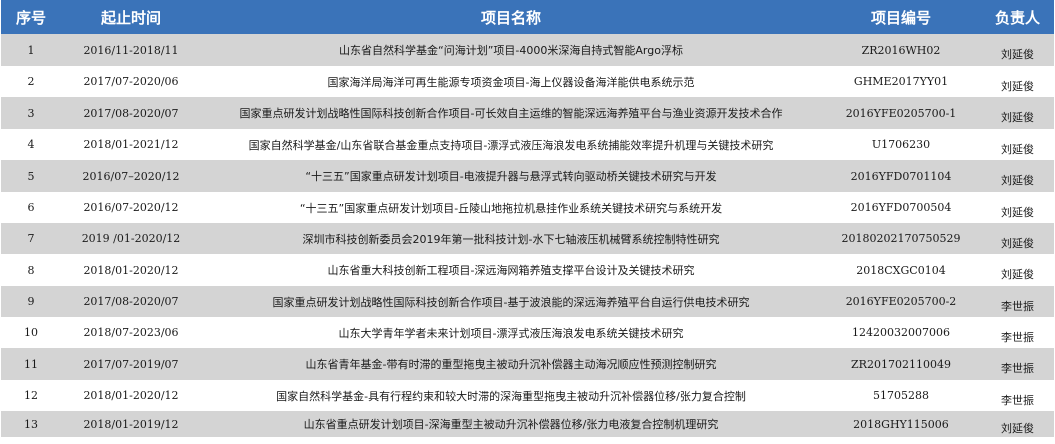 This screenshot has height=444, width=1055. Describe the element at coordinates (130, 17) in the screenshot. I see `header-period: 起止时间` at that location.